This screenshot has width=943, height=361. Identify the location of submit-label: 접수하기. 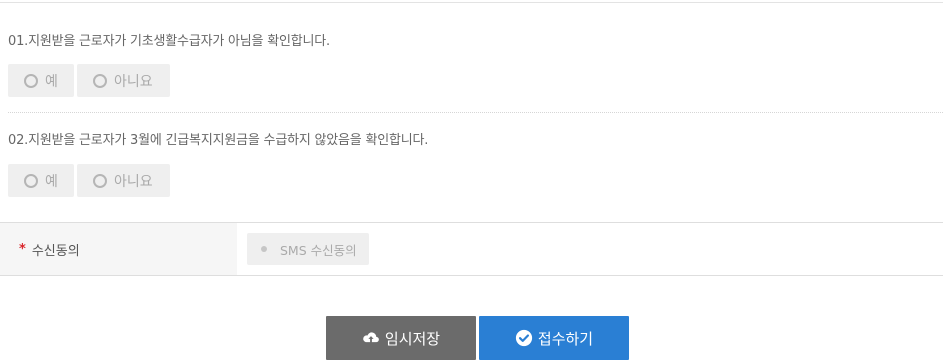
(565, 338).